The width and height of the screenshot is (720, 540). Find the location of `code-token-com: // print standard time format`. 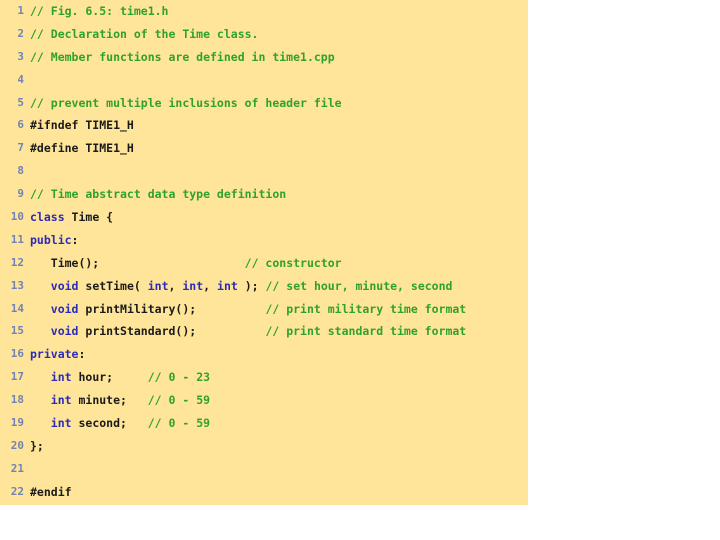

code-token-com: // print standard time format is located at coordinates (366, 331).